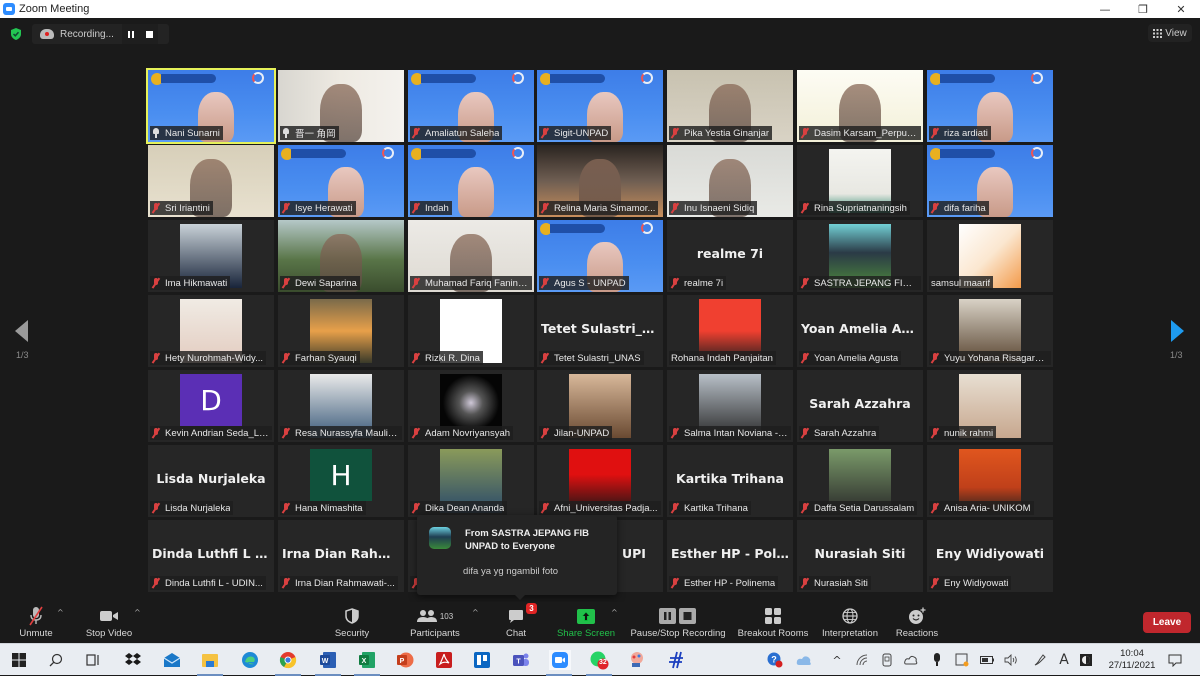 The width and height of the screenshot is (1200, 676). What do you see at coordinates (730, 556) in the screenshot?
I see `participant-tile: Esther HP - Poli... Esther HP - Polinema` at bounding box center [730, 556].